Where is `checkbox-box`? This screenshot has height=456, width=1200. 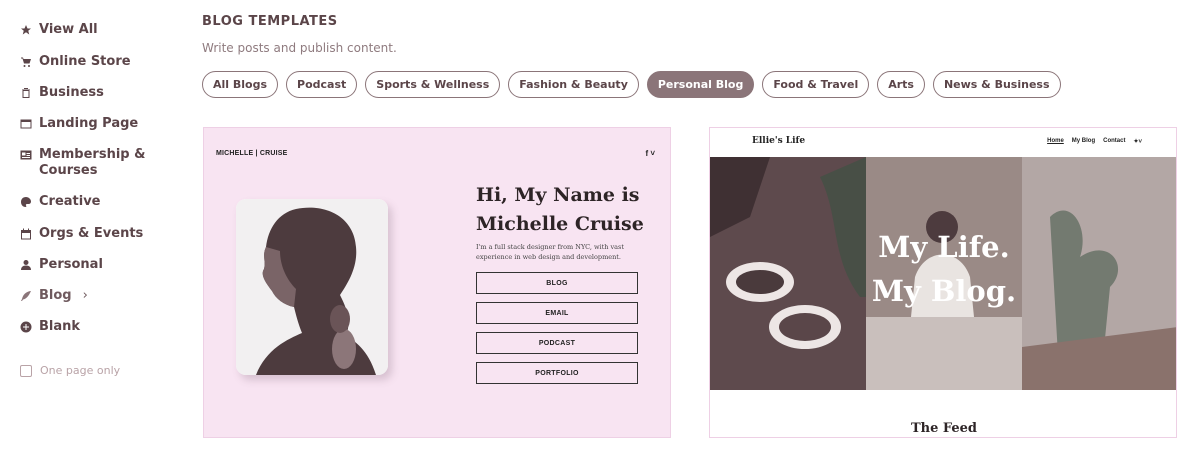 checkbox-box is located at coordinates (26, 370).